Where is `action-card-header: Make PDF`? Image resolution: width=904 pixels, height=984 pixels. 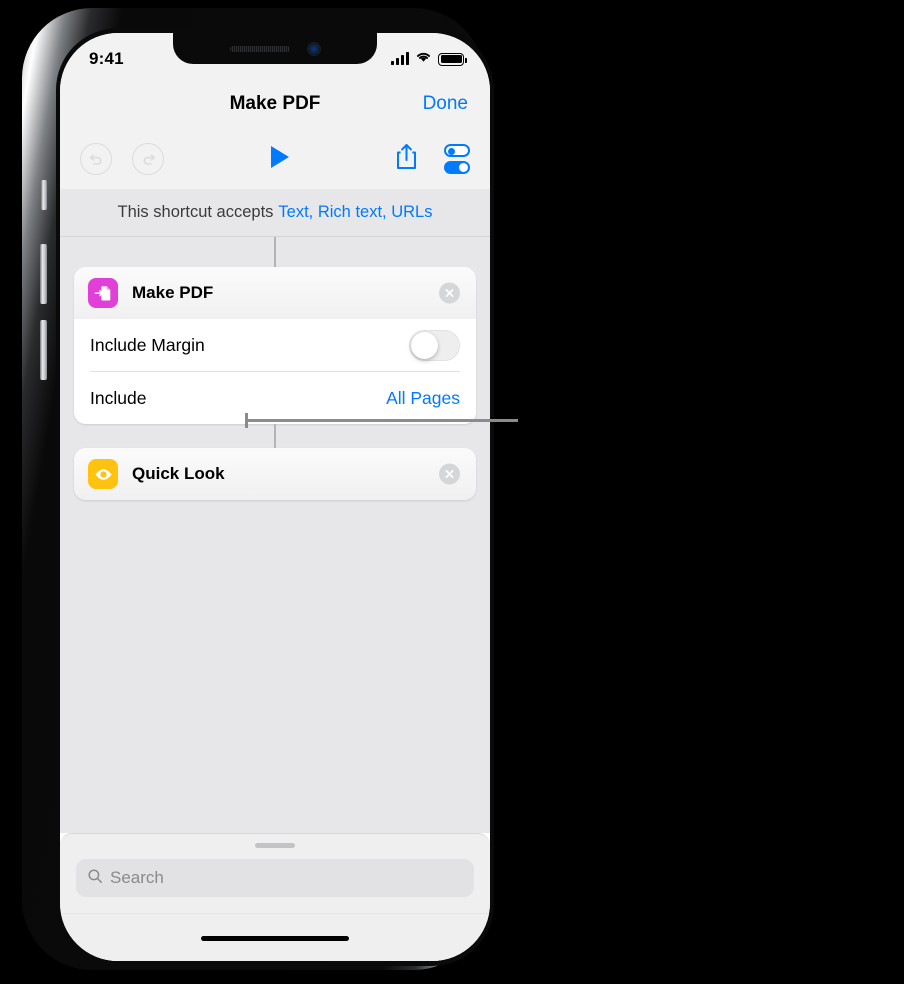
action-card-header: Make PDF is located at coordinates (275, 293).